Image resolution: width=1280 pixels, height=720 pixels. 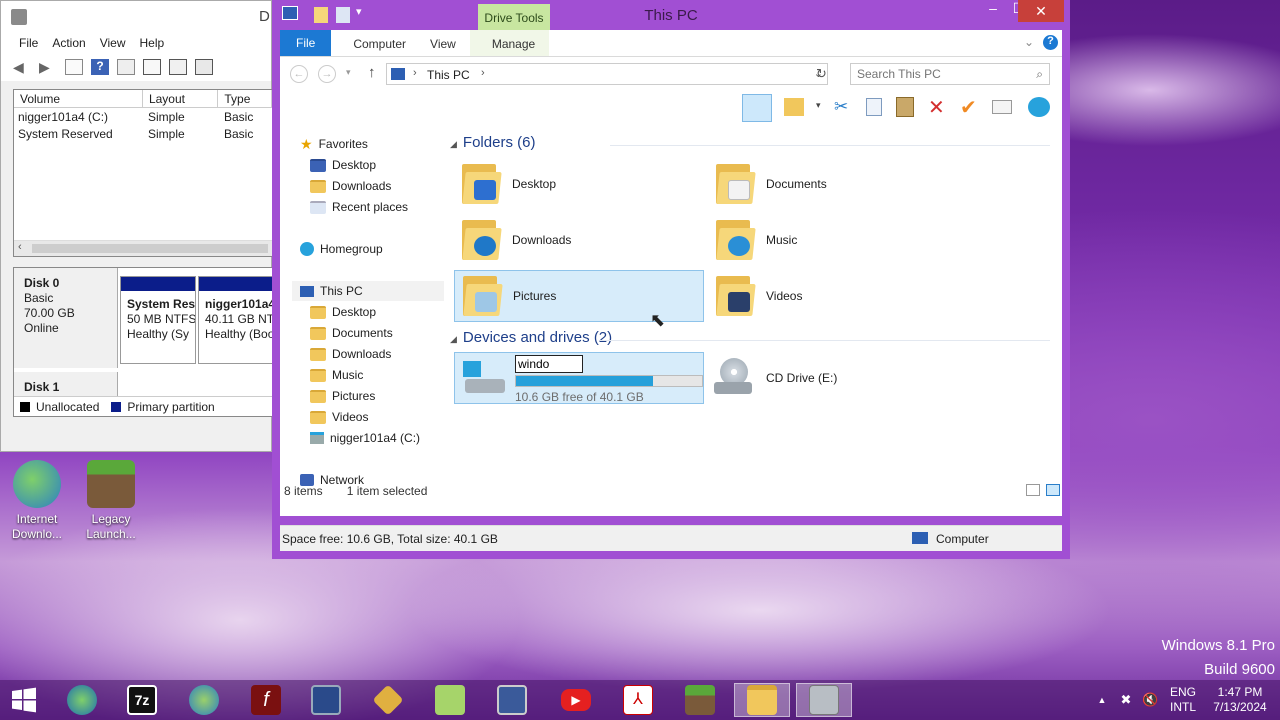 I want to click on tab-file: File, so click(x=306, y=43).